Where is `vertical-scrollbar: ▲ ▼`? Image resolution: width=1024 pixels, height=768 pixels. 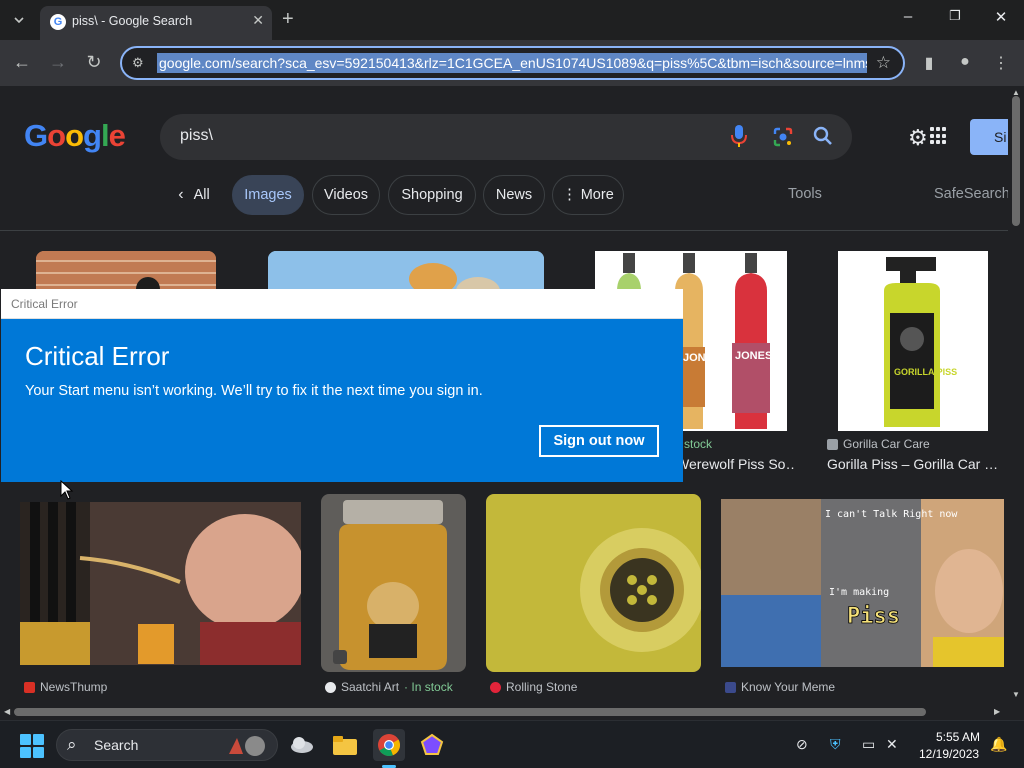
vertical-scrollbar: ▲ ▼ is located at coordinates (1016, 395).